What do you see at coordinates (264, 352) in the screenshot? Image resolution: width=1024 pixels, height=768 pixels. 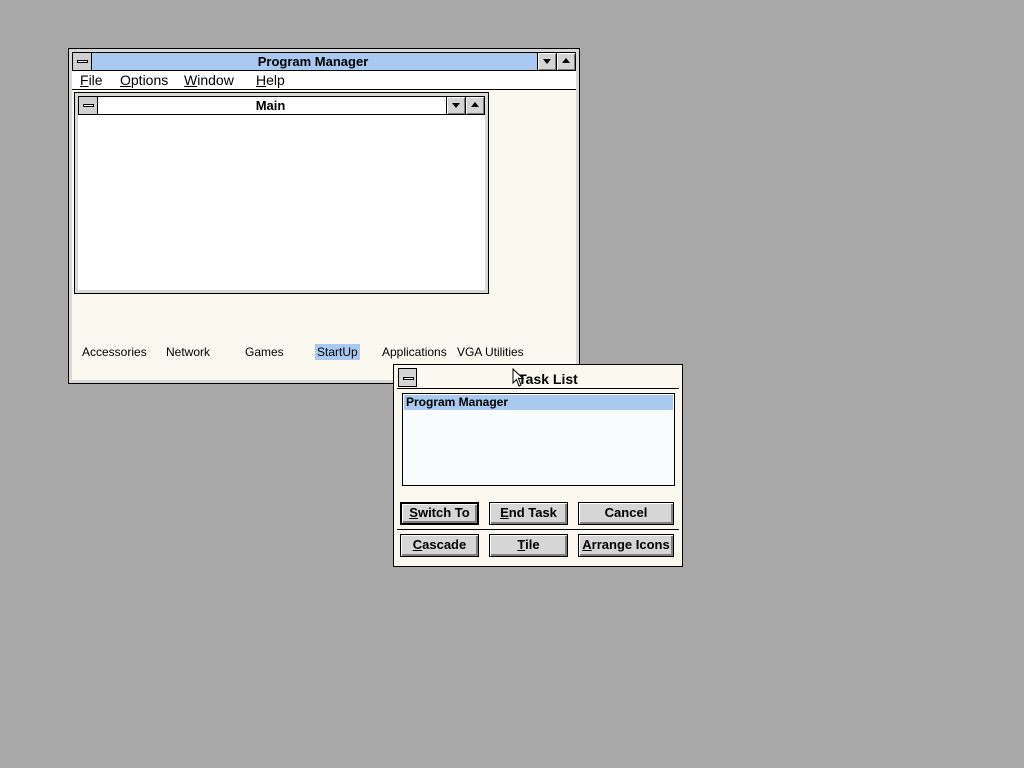 I see `group-icon-games: Games` at bounding box center [264, 352].